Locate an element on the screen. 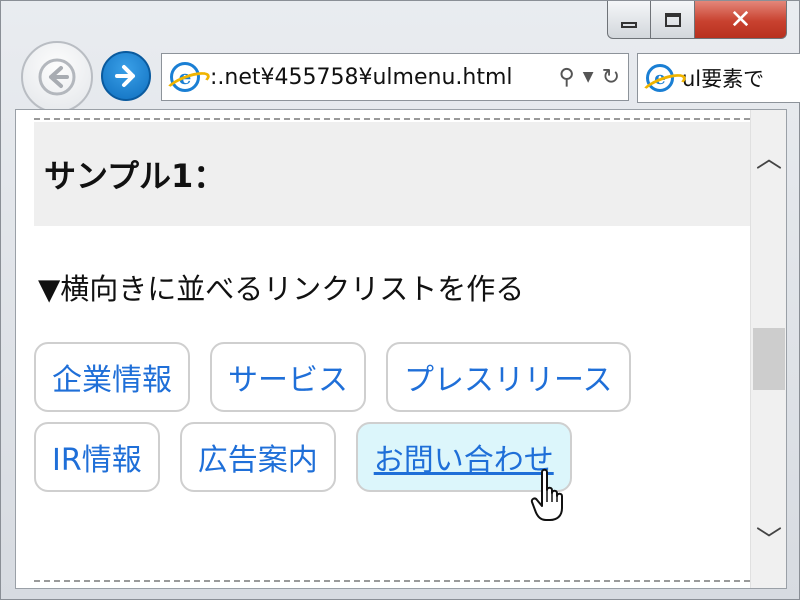  menu-link-press-releases: プレスリリース is located at coordinates (508, 377).